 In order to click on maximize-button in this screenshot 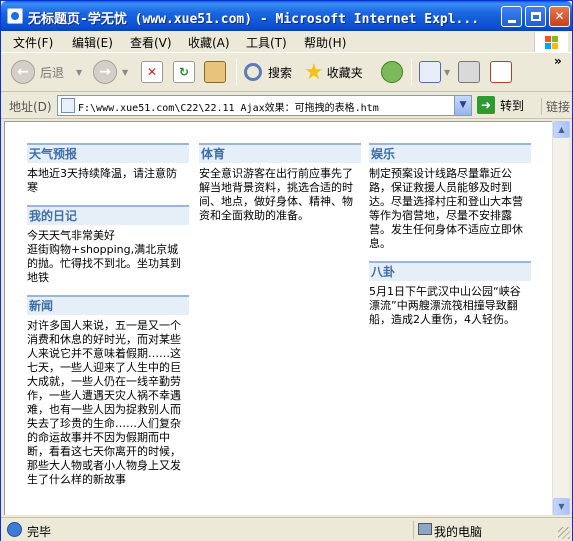, I will do `click(535, 16)`.